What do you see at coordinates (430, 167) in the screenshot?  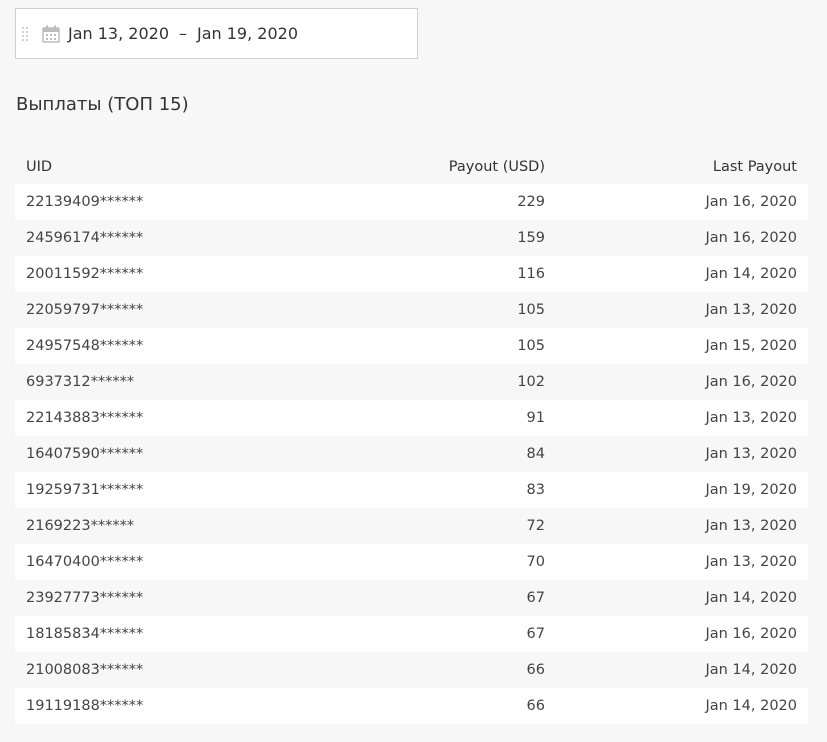 I see `header-payout: Payout (USD)` at bounding box center [430, 167].